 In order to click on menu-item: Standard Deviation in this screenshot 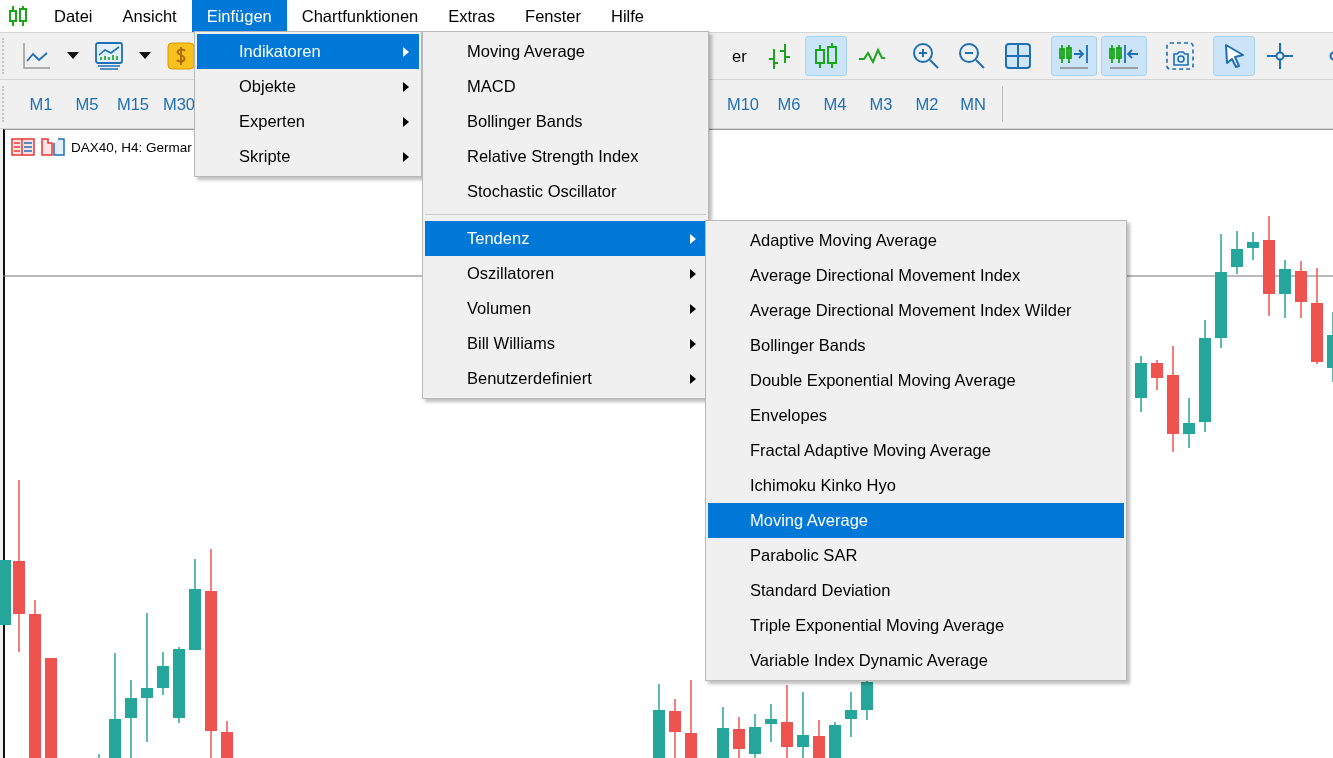, I will do `click(916, 590)`.